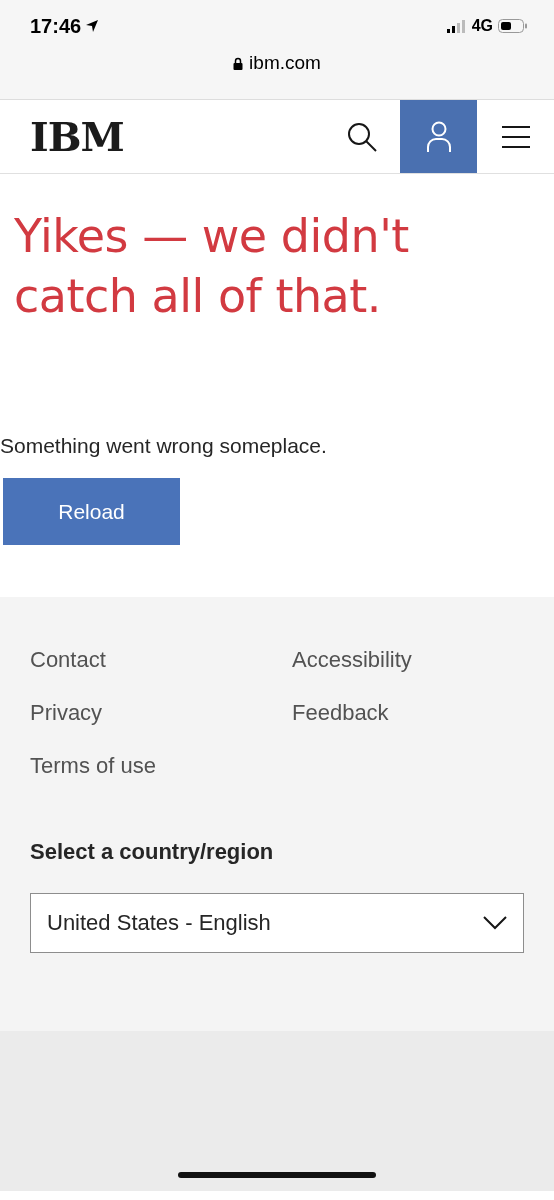 The image size is (554, 1200). What do you see at coordinates (285, 63) in the screenshot?
I see `url-text: ibm.com` at bounding box center [285, 63].